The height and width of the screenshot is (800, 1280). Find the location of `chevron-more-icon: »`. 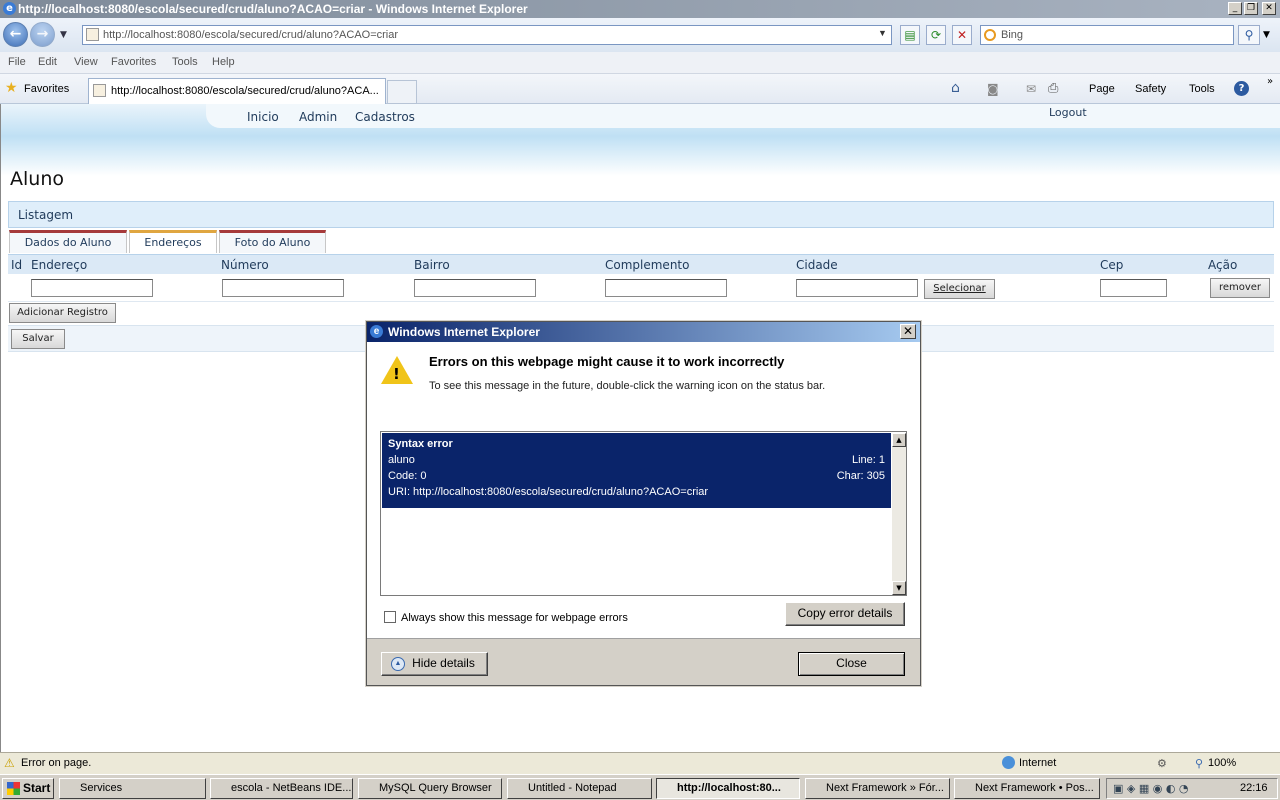

chevron-more-icon: » is located at coordinates (1270, 81).